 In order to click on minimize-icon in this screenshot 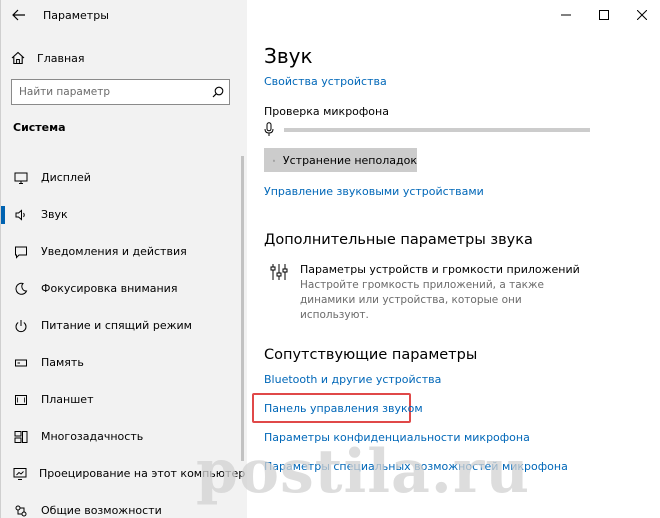, I will do `click(566, 15)`.